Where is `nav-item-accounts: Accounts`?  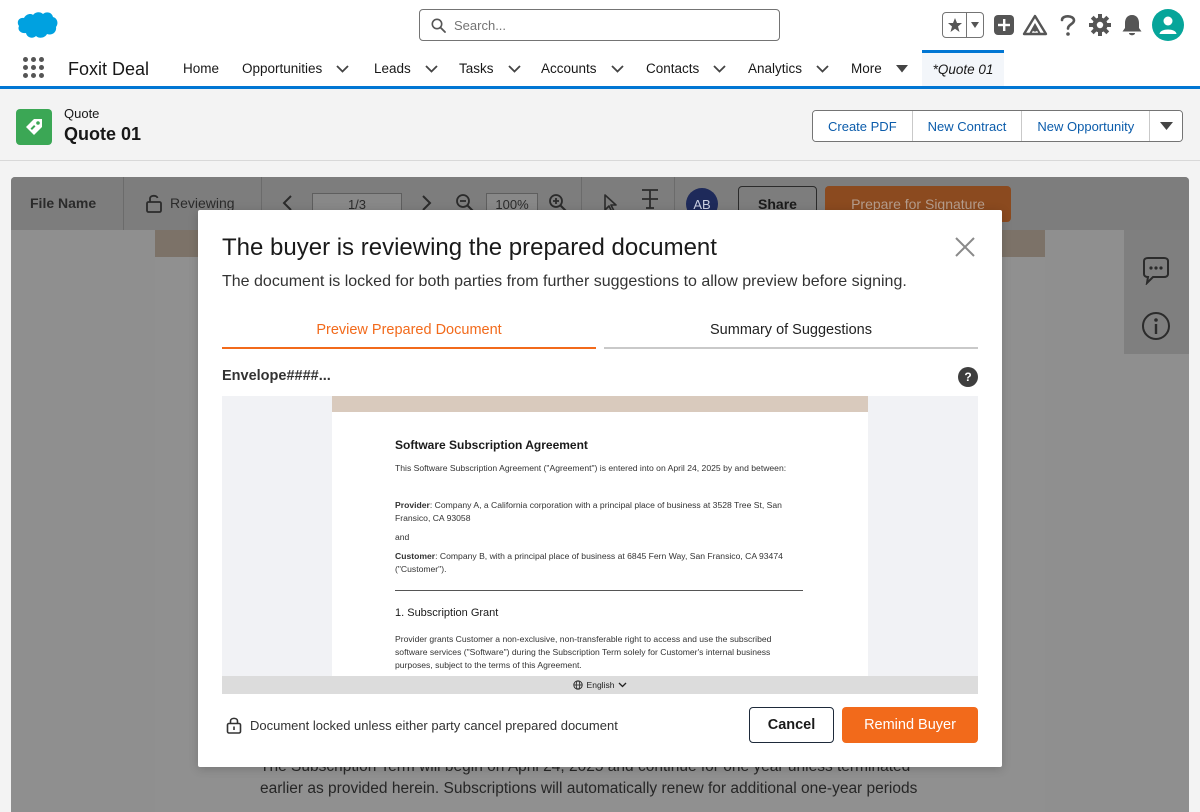
nav-item-accounts: Accounts is located at coordinates (582, 68).